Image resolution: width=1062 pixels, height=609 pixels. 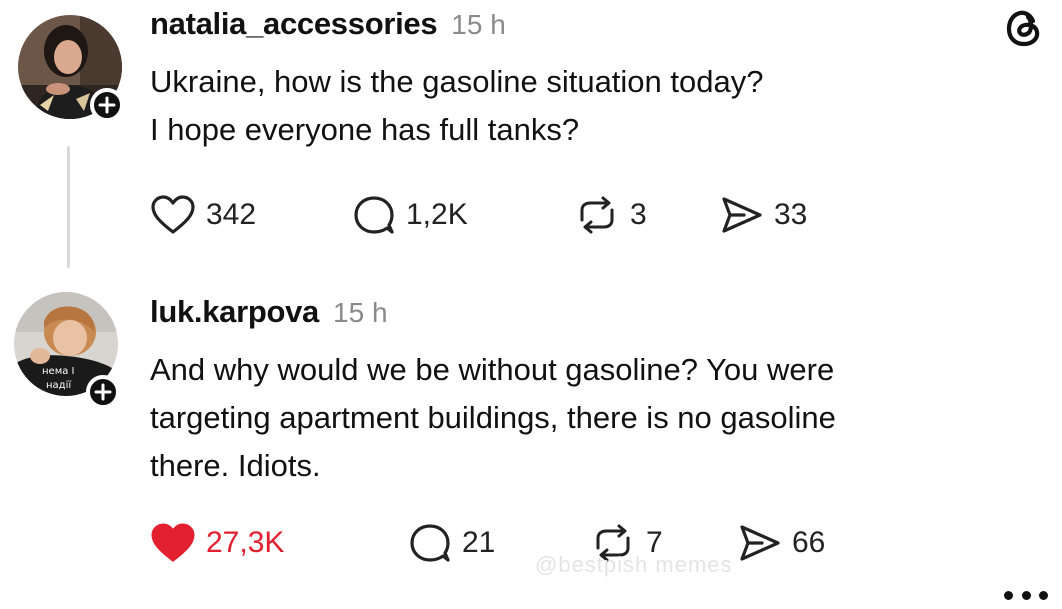 I want to click on post-header: natalia_accessories 15 h, so click(x=328, y=24).